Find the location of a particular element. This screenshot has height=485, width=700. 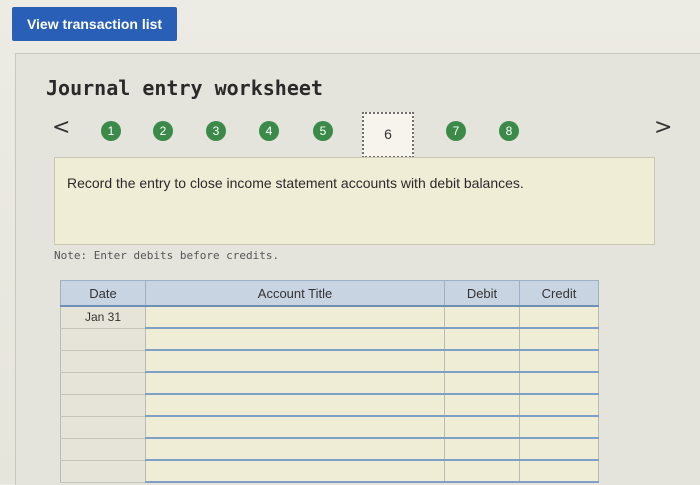

worksheet-title: Journal entry worksheet is located at coordinates (184, 88).